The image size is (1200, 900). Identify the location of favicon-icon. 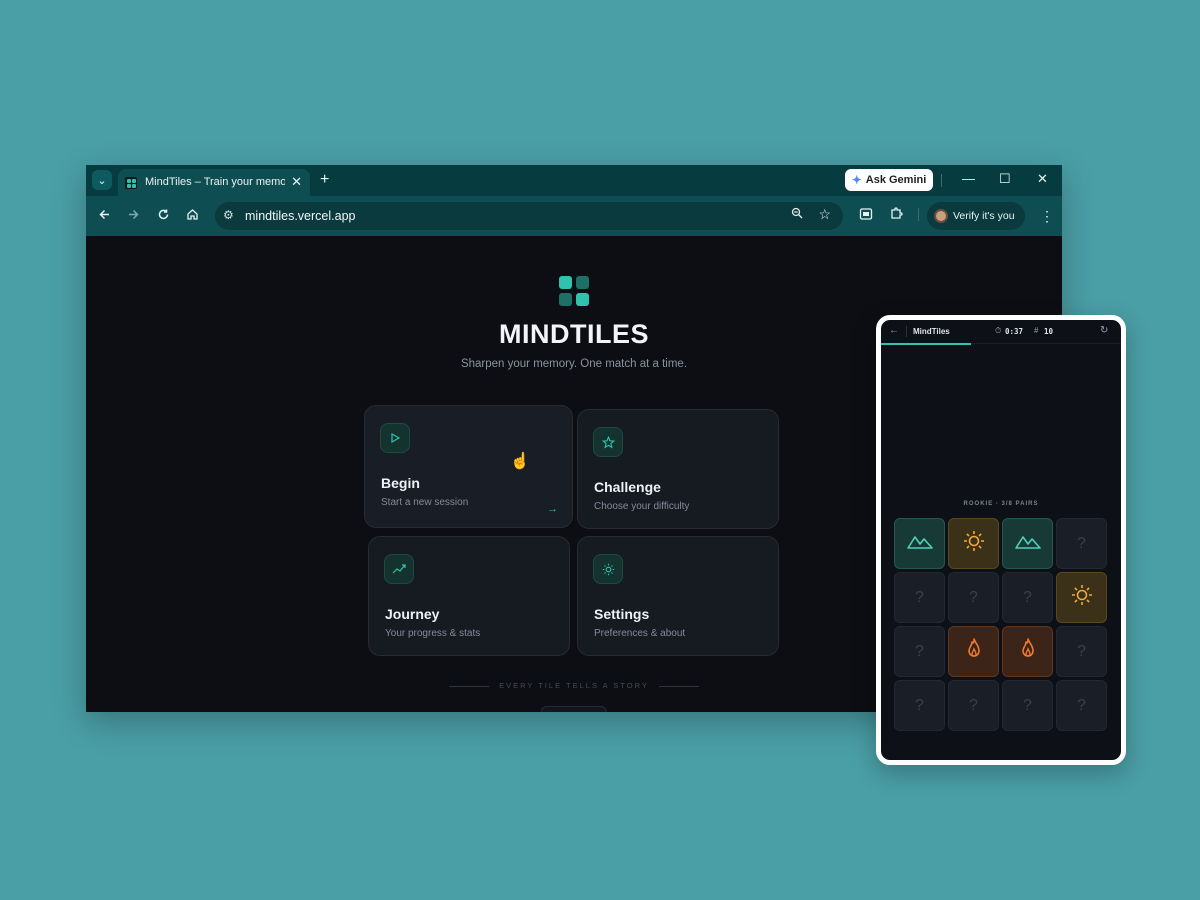
(131, 183).